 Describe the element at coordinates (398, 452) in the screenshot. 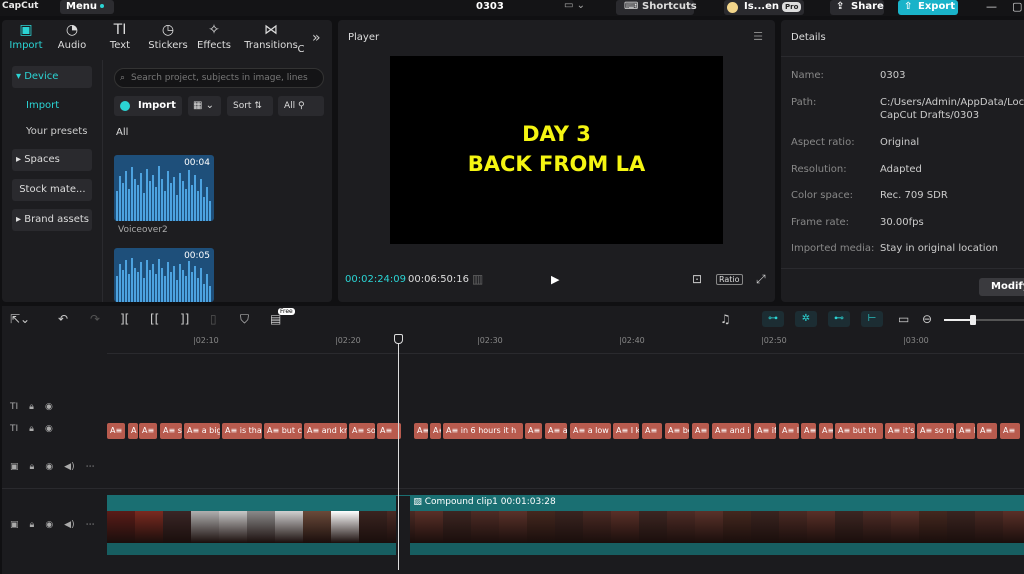

I see `playhead` at that location.